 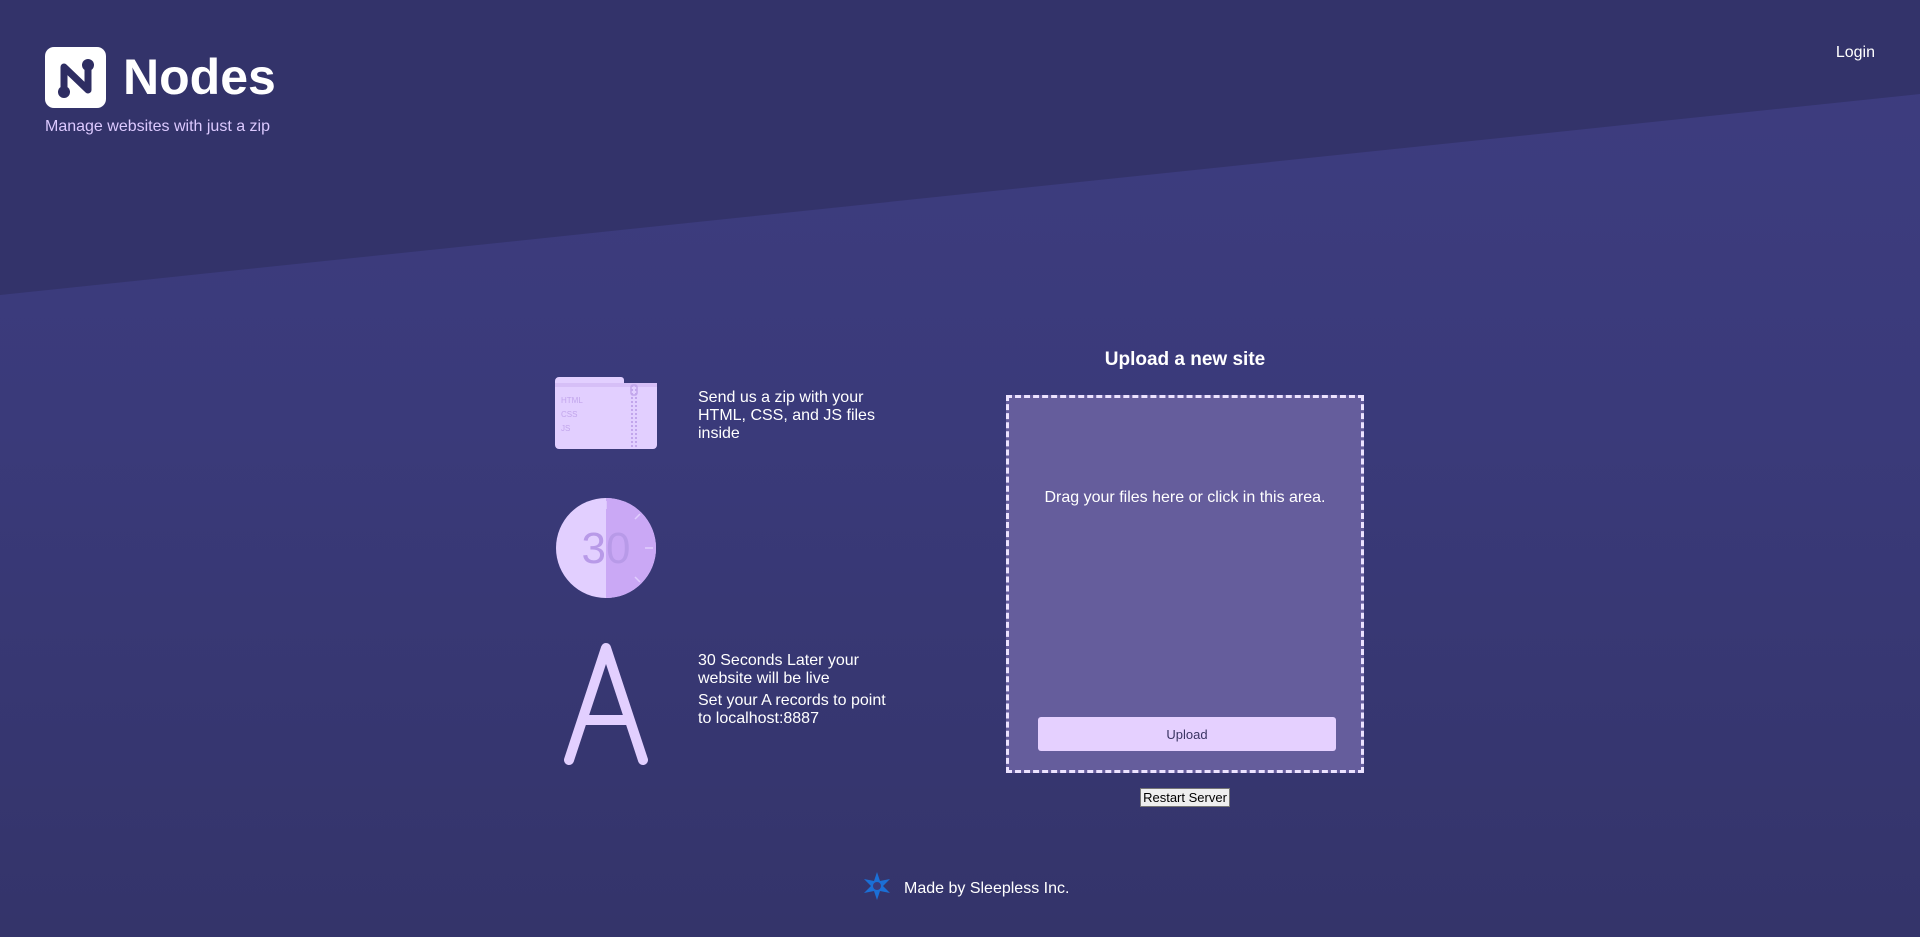 I want to click on login-link: Login, so click(x=1855, y=53).